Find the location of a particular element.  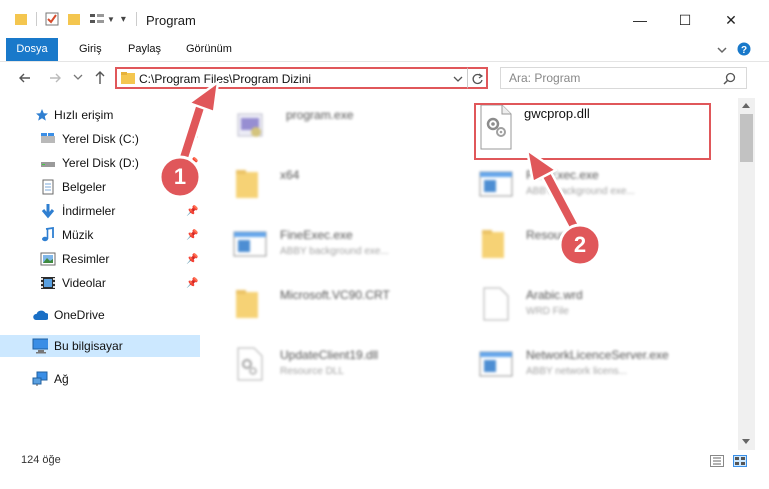

tab-share: Paylaş is located at coordinates (144, 49).